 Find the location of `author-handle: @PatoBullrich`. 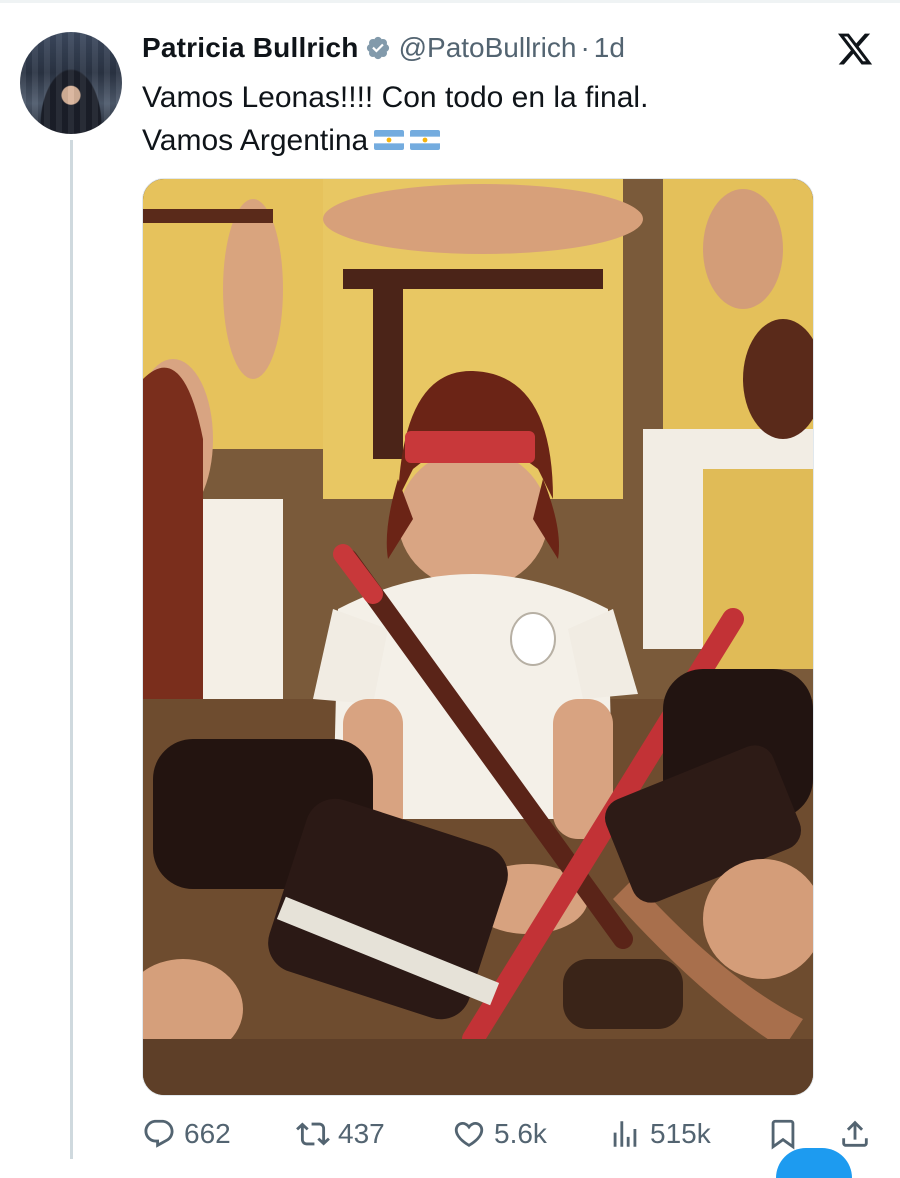

author-handle: @PatoBullrich is located at coordinates (488, 48).